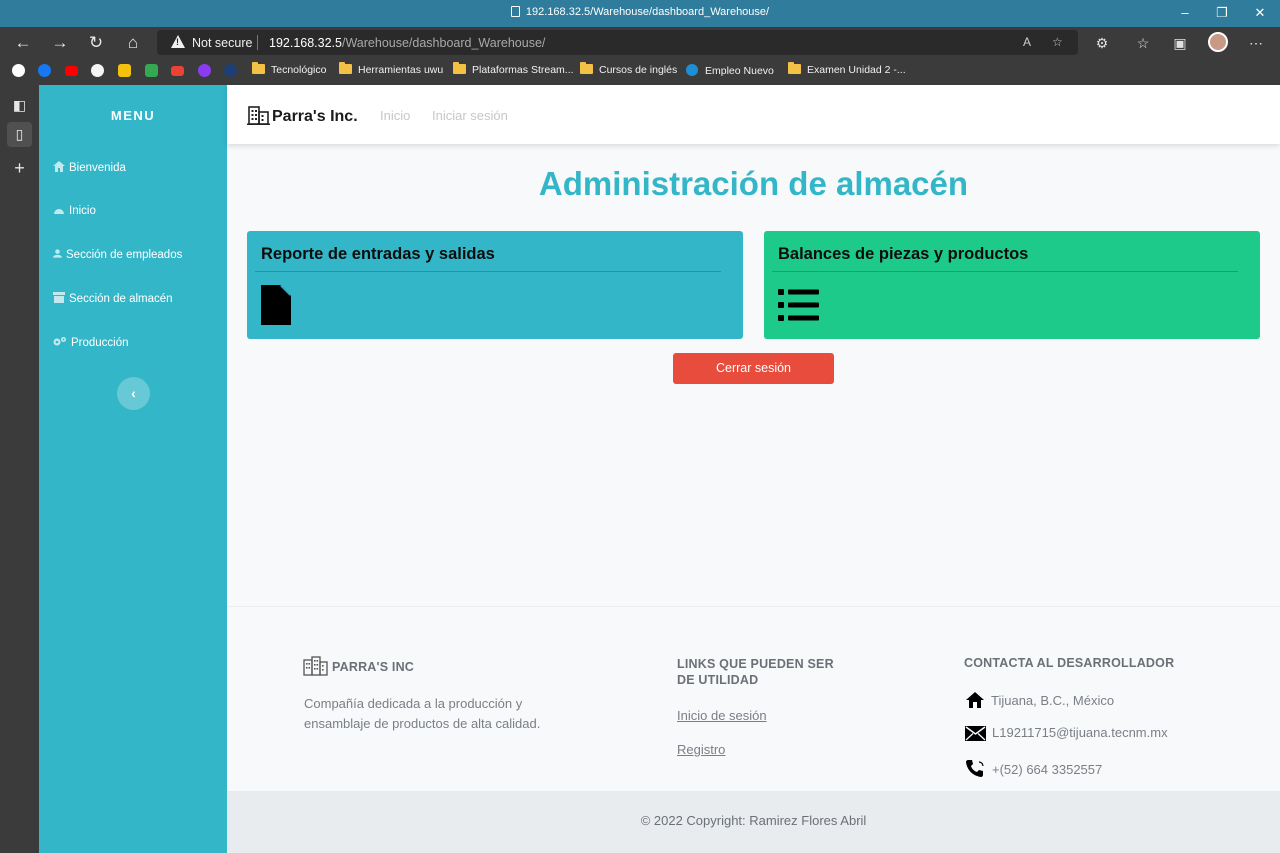 The height and width of the screenshot is (853, 1280). Describe the element at coordinates (753, 368) in the screenshot. I see `logout-button: Cerrar sesión` at that location.